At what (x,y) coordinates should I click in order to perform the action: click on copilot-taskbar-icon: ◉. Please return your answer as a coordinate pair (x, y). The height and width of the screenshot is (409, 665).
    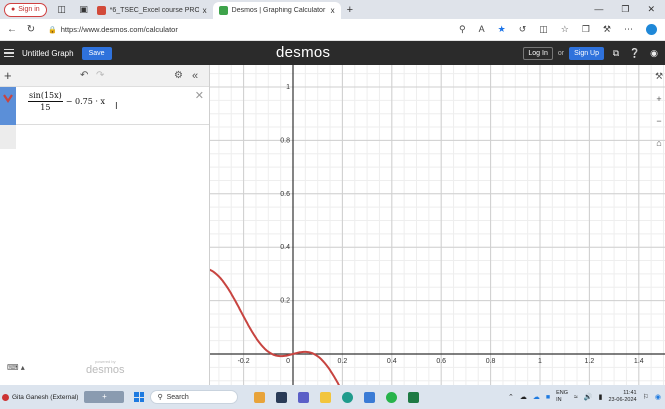
    Looking at the image, I should click on (658, 397).